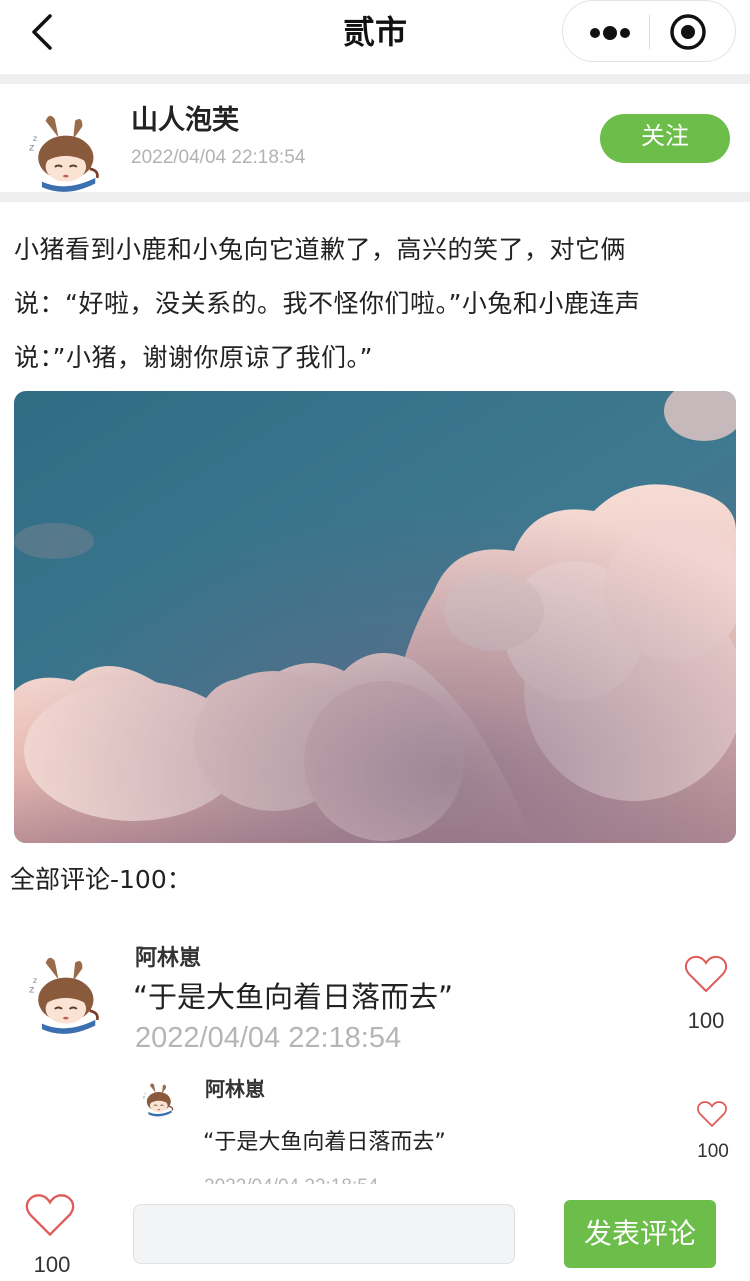 Image resolution: width=750 pixels, height=1281 pixels. Describe the element at coordinates (218, 157) in the screenshot. I see `post-timestamp: 2022/04/04 22:18:54` at that location.